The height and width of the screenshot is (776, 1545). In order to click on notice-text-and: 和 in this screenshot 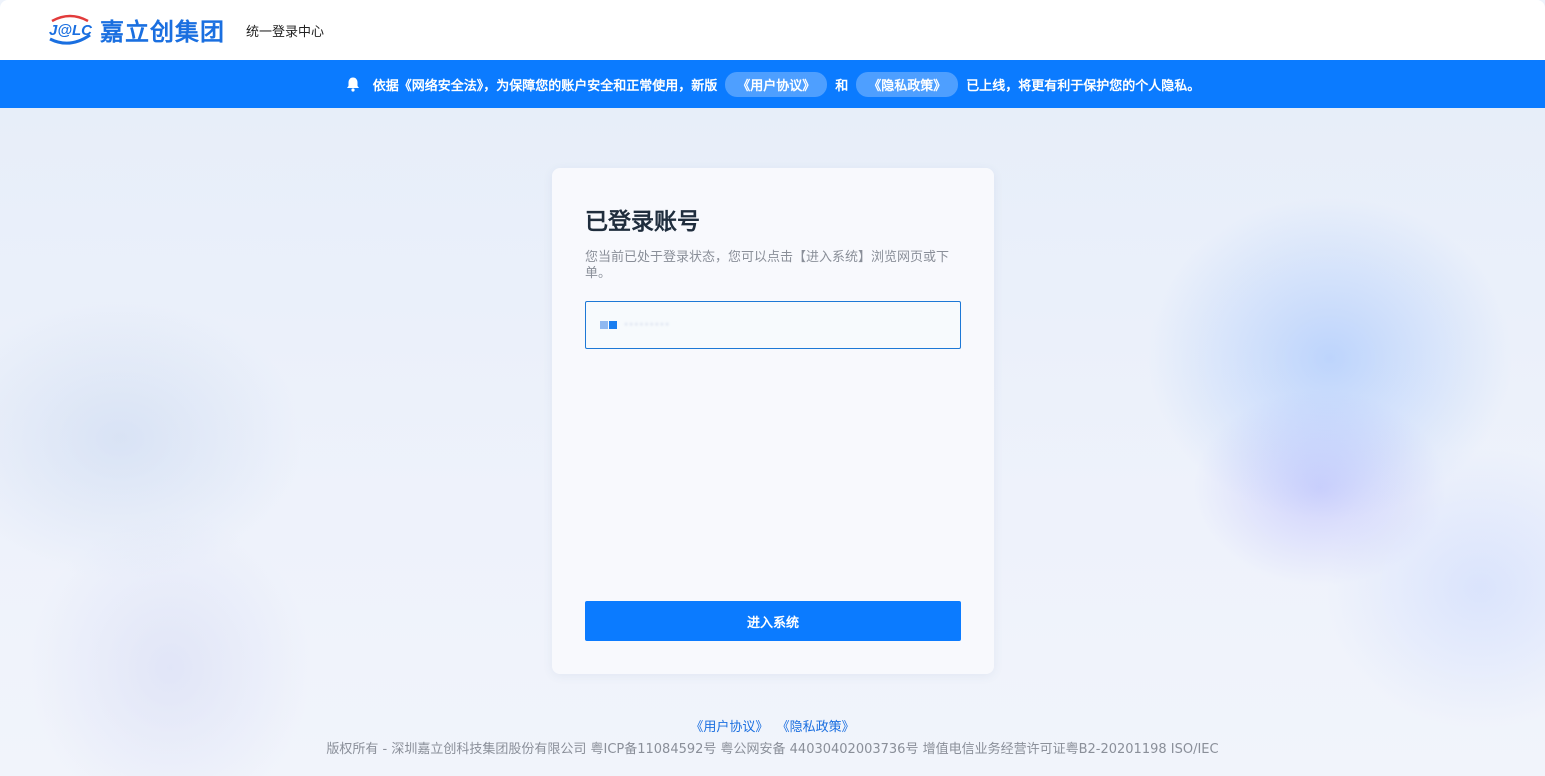, I will do `click(842, 86)`.